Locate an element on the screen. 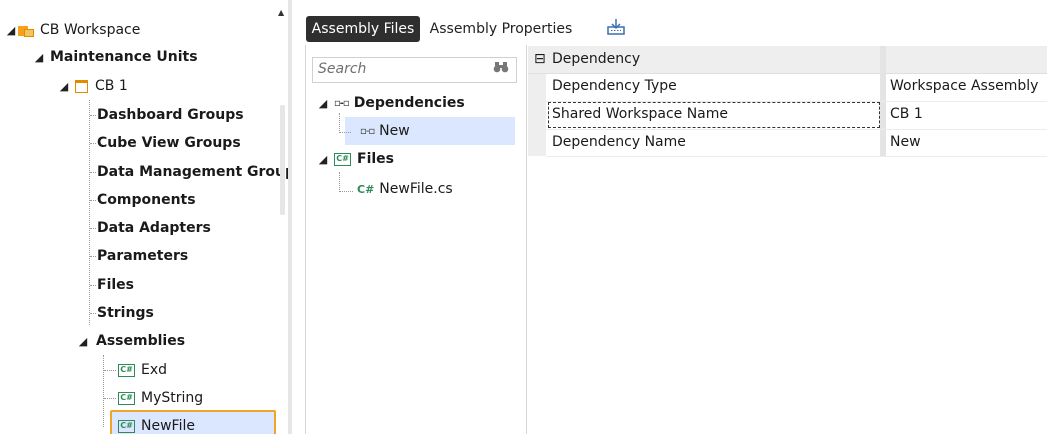 The image size is (1047, 434). tree-node-label: NewFile.cs is located at coordinates (416, 189).